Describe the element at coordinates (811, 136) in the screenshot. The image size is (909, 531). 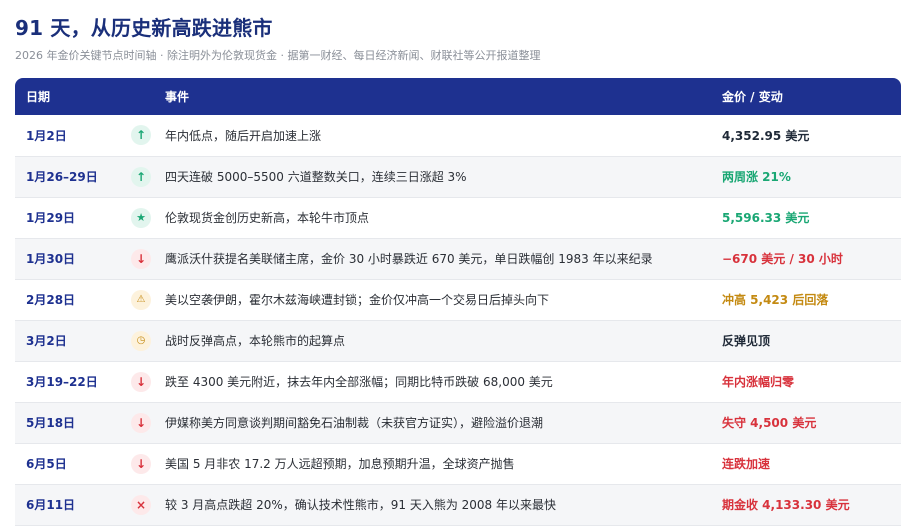
I see `row-price-change: 4,352.95 美元` at that location.